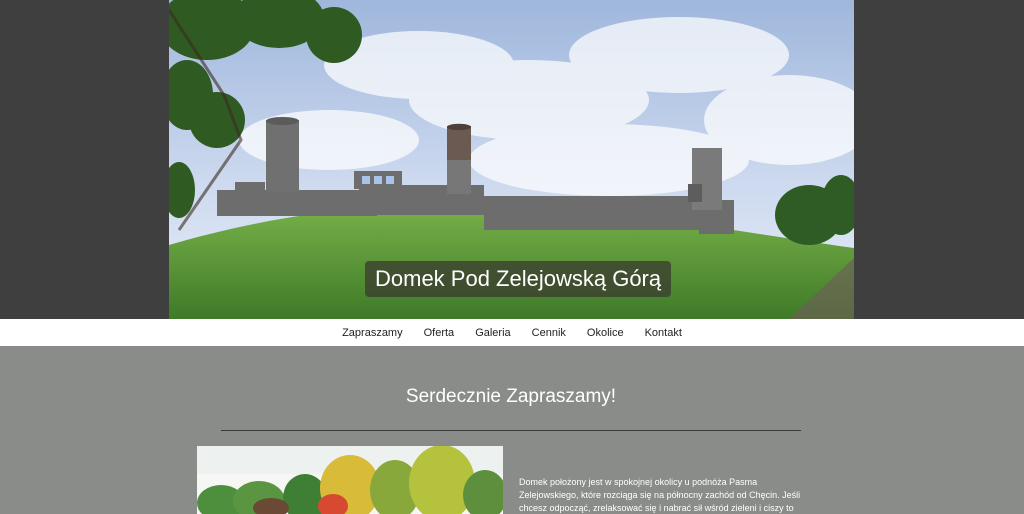 Image resolution: width=1024 pixels, height=514 pixels. What do you see at coordinates (439, 333) in the screenshot?
I see `nav-item-oferta: Oferta` at bounding box center [439, 333].